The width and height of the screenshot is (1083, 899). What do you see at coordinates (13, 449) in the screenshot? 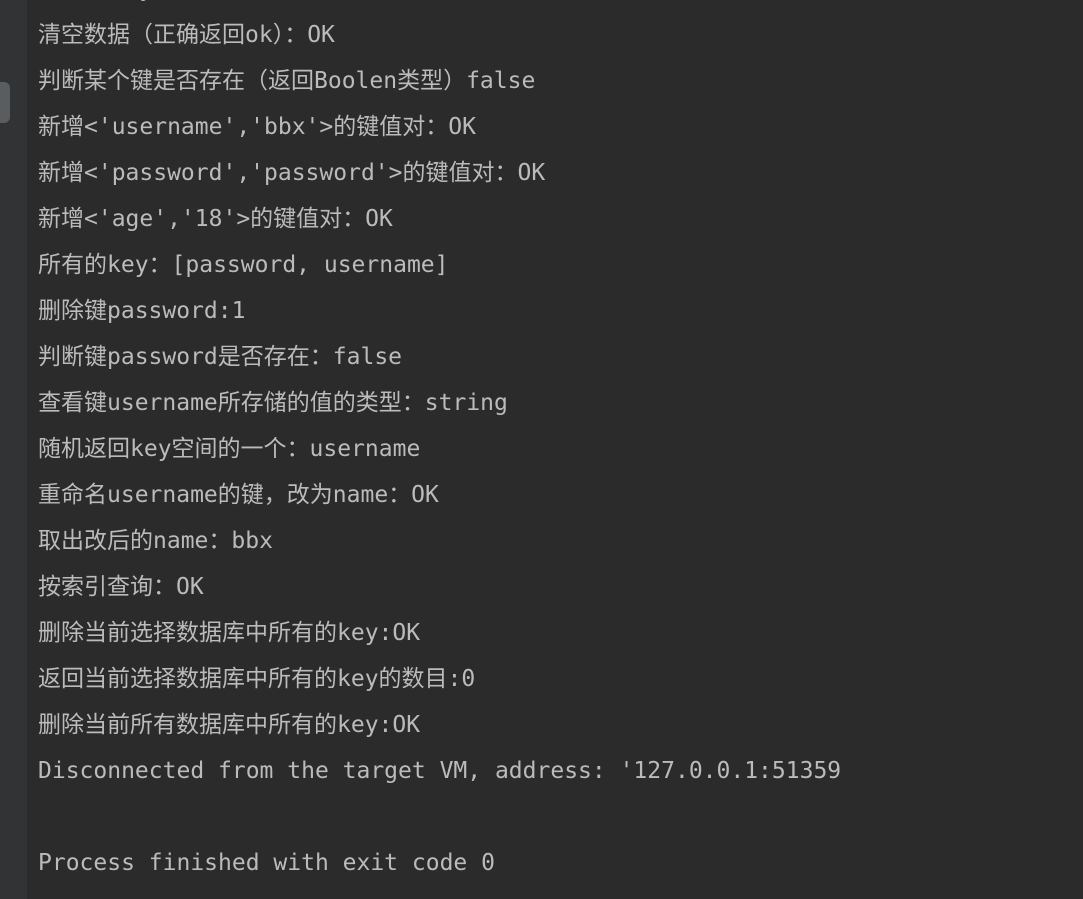
I see `console-gutter` at bounding box center [13, 449].